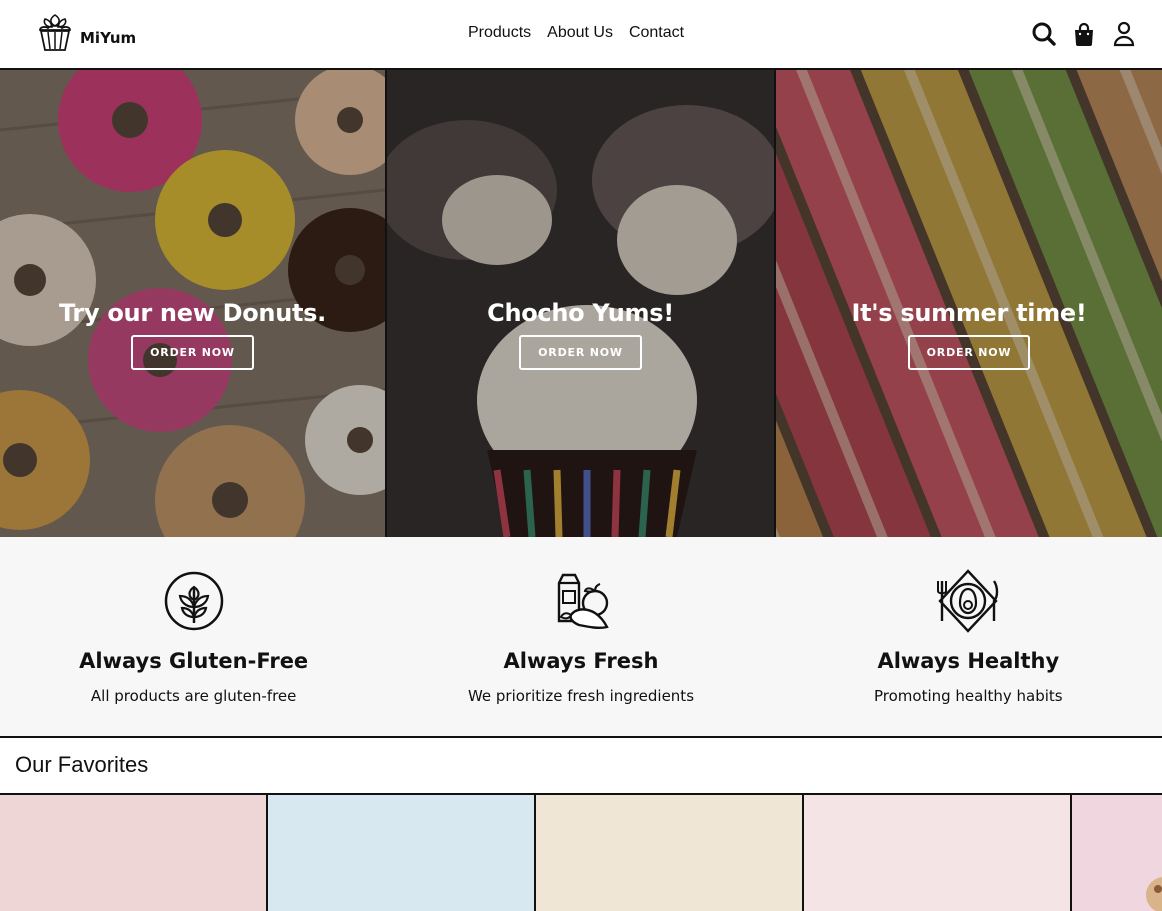 The width and height of the screenshot is (1162, 911). I want to click on search-icon, so click(1044, 34).